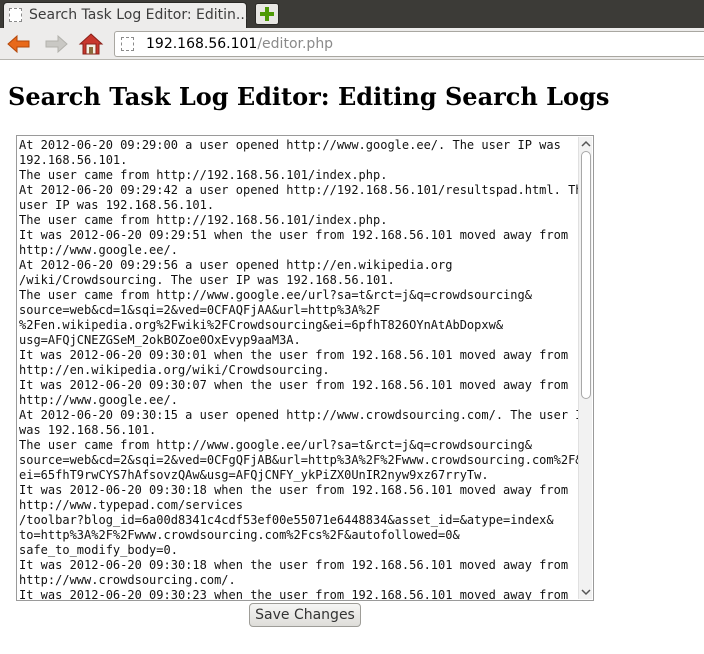 The height and width of the screenshot is (654, 704). What do you see at coordinates (131, 505) in the screenshot?
I see `log-line: http://www.typepad.com/services` at bounding box center [131, 505].